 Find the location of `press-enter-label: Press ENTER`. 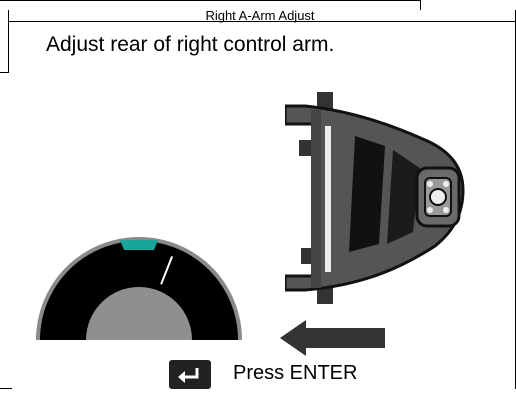

press-enter-label: Press ENTER is located at coordinates (295, 373).